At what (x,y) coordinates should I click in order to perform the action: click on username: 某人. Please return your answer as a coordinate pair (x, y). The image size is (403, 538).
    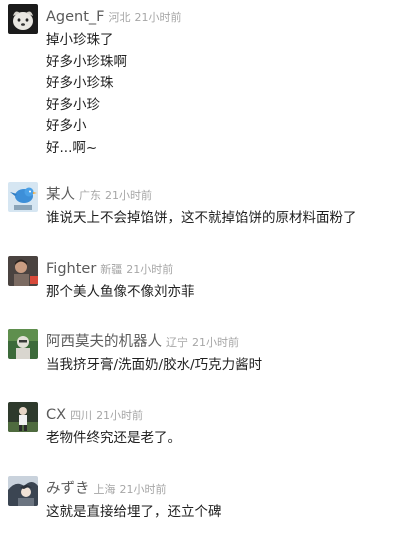
    Looking at the image, I should click on (60, 195).